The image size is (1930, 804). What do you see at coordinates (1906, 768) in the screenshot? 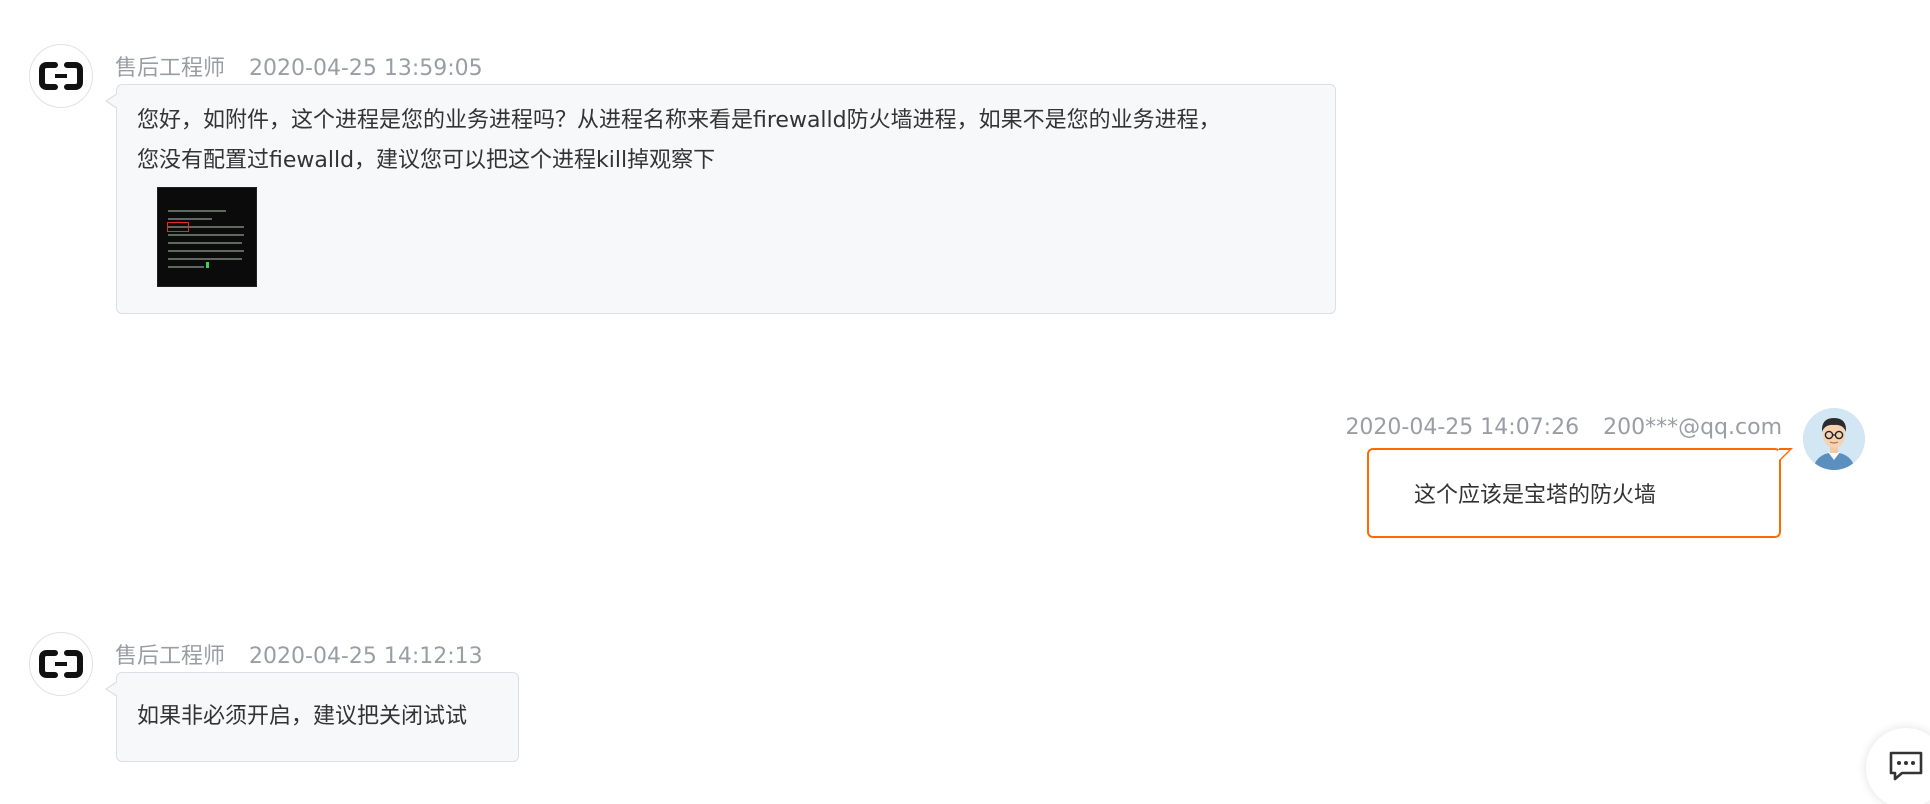
I see `chat-bubble-icon` at bounding box center [1906, 768].